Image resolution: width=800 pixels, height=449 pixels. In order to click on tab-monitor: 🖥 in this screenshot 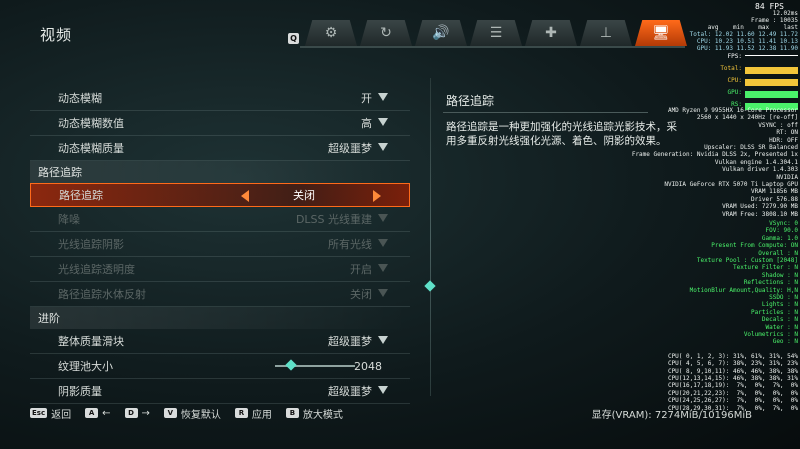, I will do `click(661, 33)`.